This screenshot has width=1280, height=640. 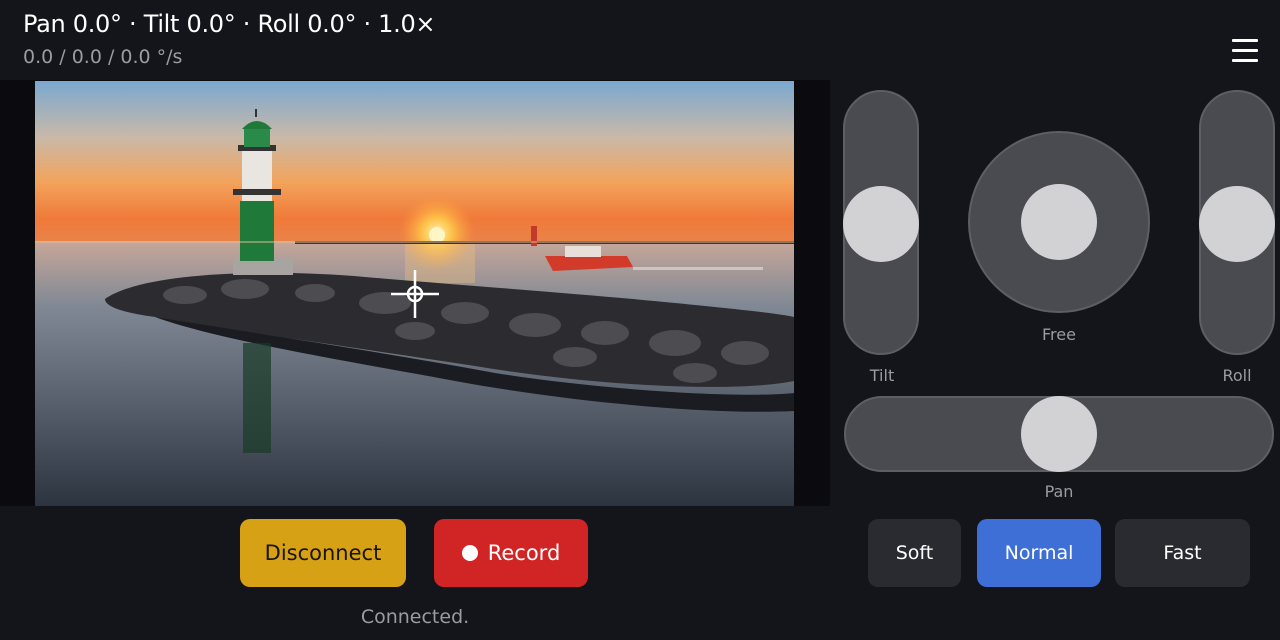 I want to click on tilt-label: Tilt, so click(x=882, y=375).